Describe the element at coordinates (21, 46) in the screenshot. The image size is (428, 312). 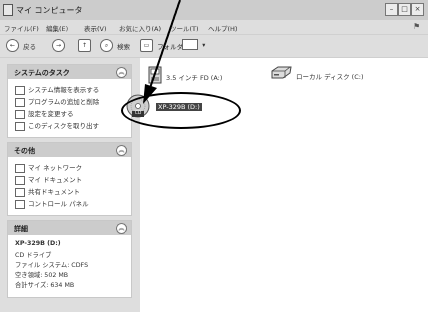
I see `back-button: ← 戻る` at that location.